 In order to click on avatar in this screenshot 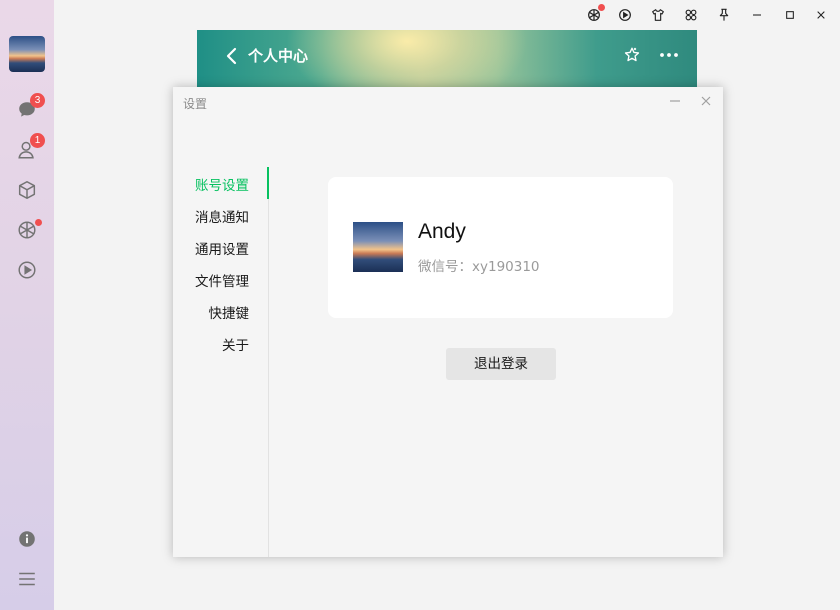, I will do `click(27, 54)`.